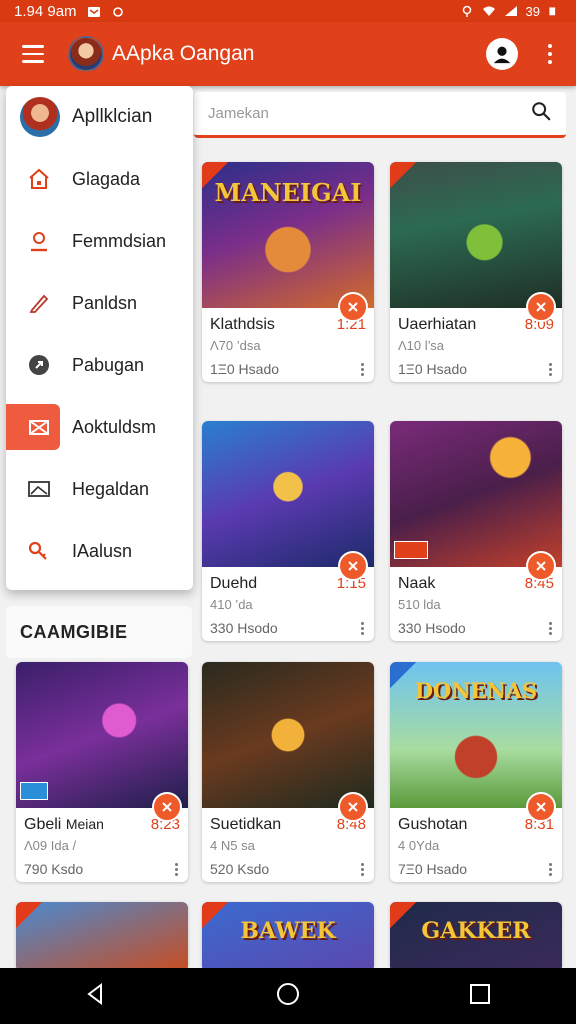 The width and height of the screenshot is (576, 1024). I want to click on game-art-title: MANEIGAI, so click(288, 192).